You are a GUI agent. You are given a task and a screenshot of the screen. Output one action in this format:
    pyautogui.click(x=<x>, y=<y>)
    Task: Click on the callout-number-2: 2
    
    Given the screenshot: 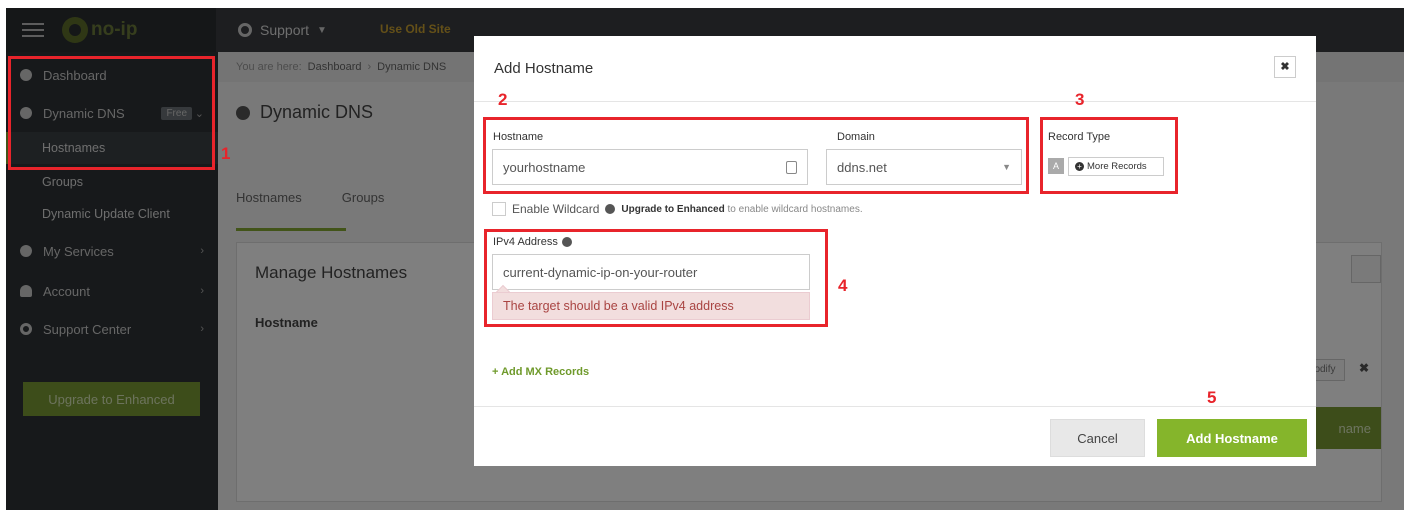 What is the action you would take?
    pyautogui.click(x=503, y=99)
    